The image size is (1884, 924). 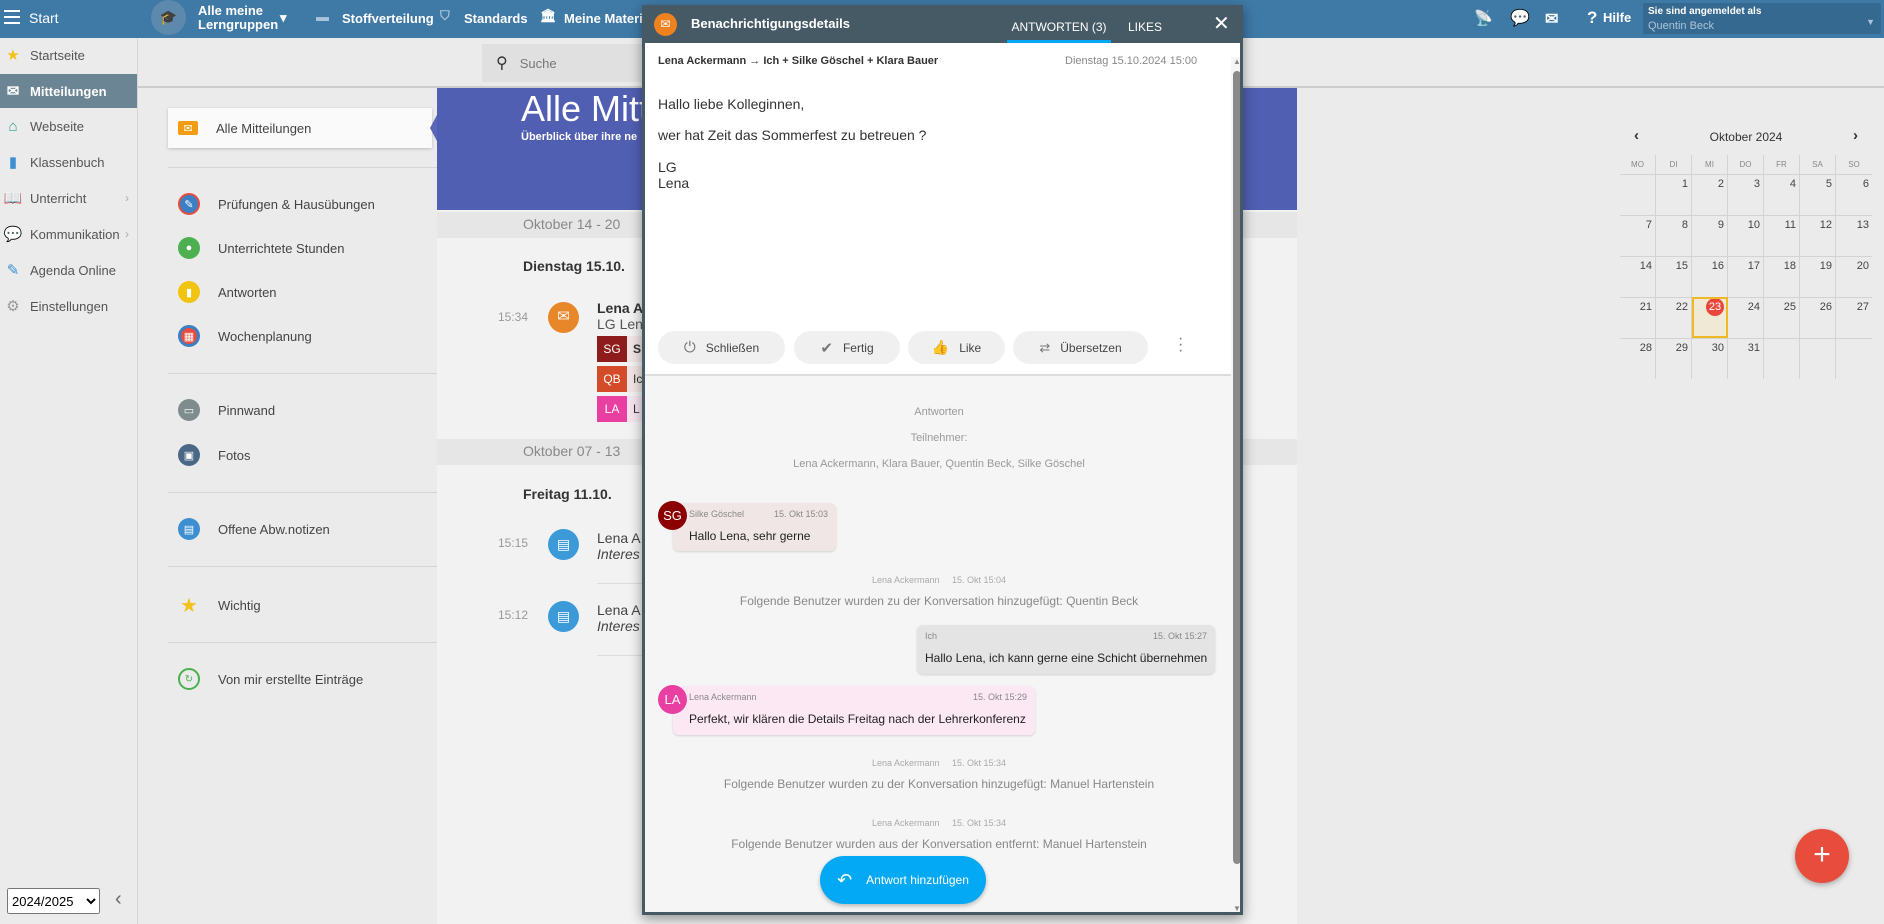 I want to click on calendar-day: 4, so click(x=1782, y=194).